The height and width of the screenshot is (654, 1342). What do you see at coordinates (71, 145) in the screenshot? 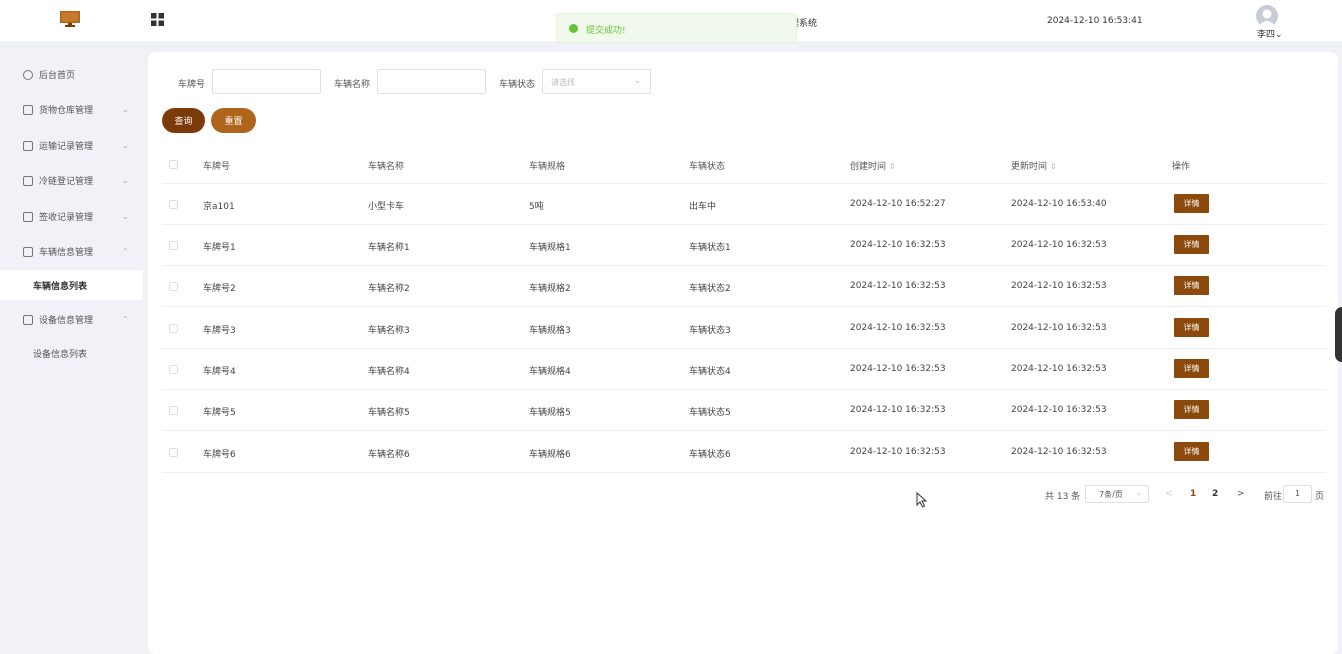
I see `sidebar-item-2: 运输记录管理 ⌄` at bounding box center [71, 145].